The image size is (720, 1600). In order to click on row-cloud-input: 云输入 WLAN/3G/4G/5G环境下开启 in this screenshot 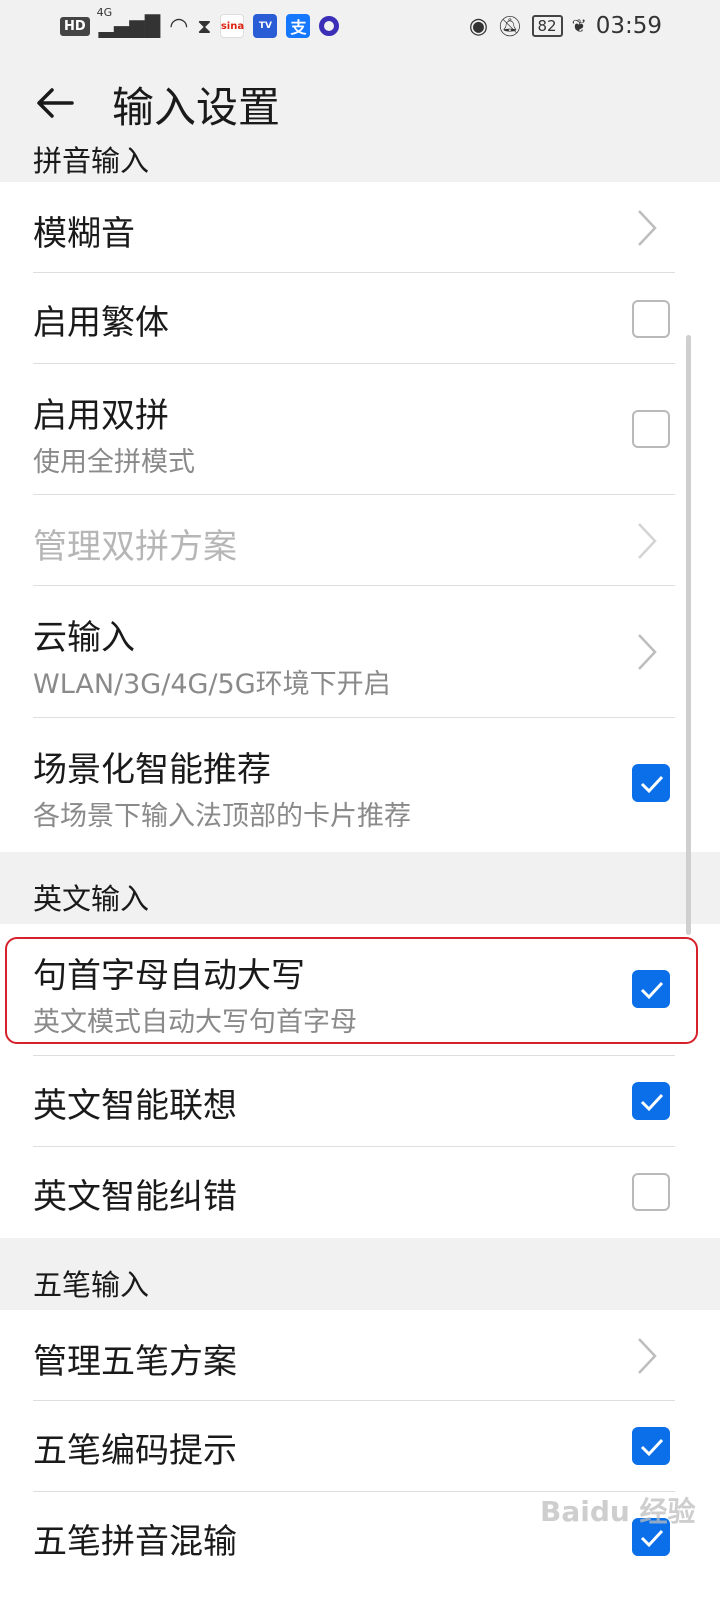, I will do `click(360, 652)`.